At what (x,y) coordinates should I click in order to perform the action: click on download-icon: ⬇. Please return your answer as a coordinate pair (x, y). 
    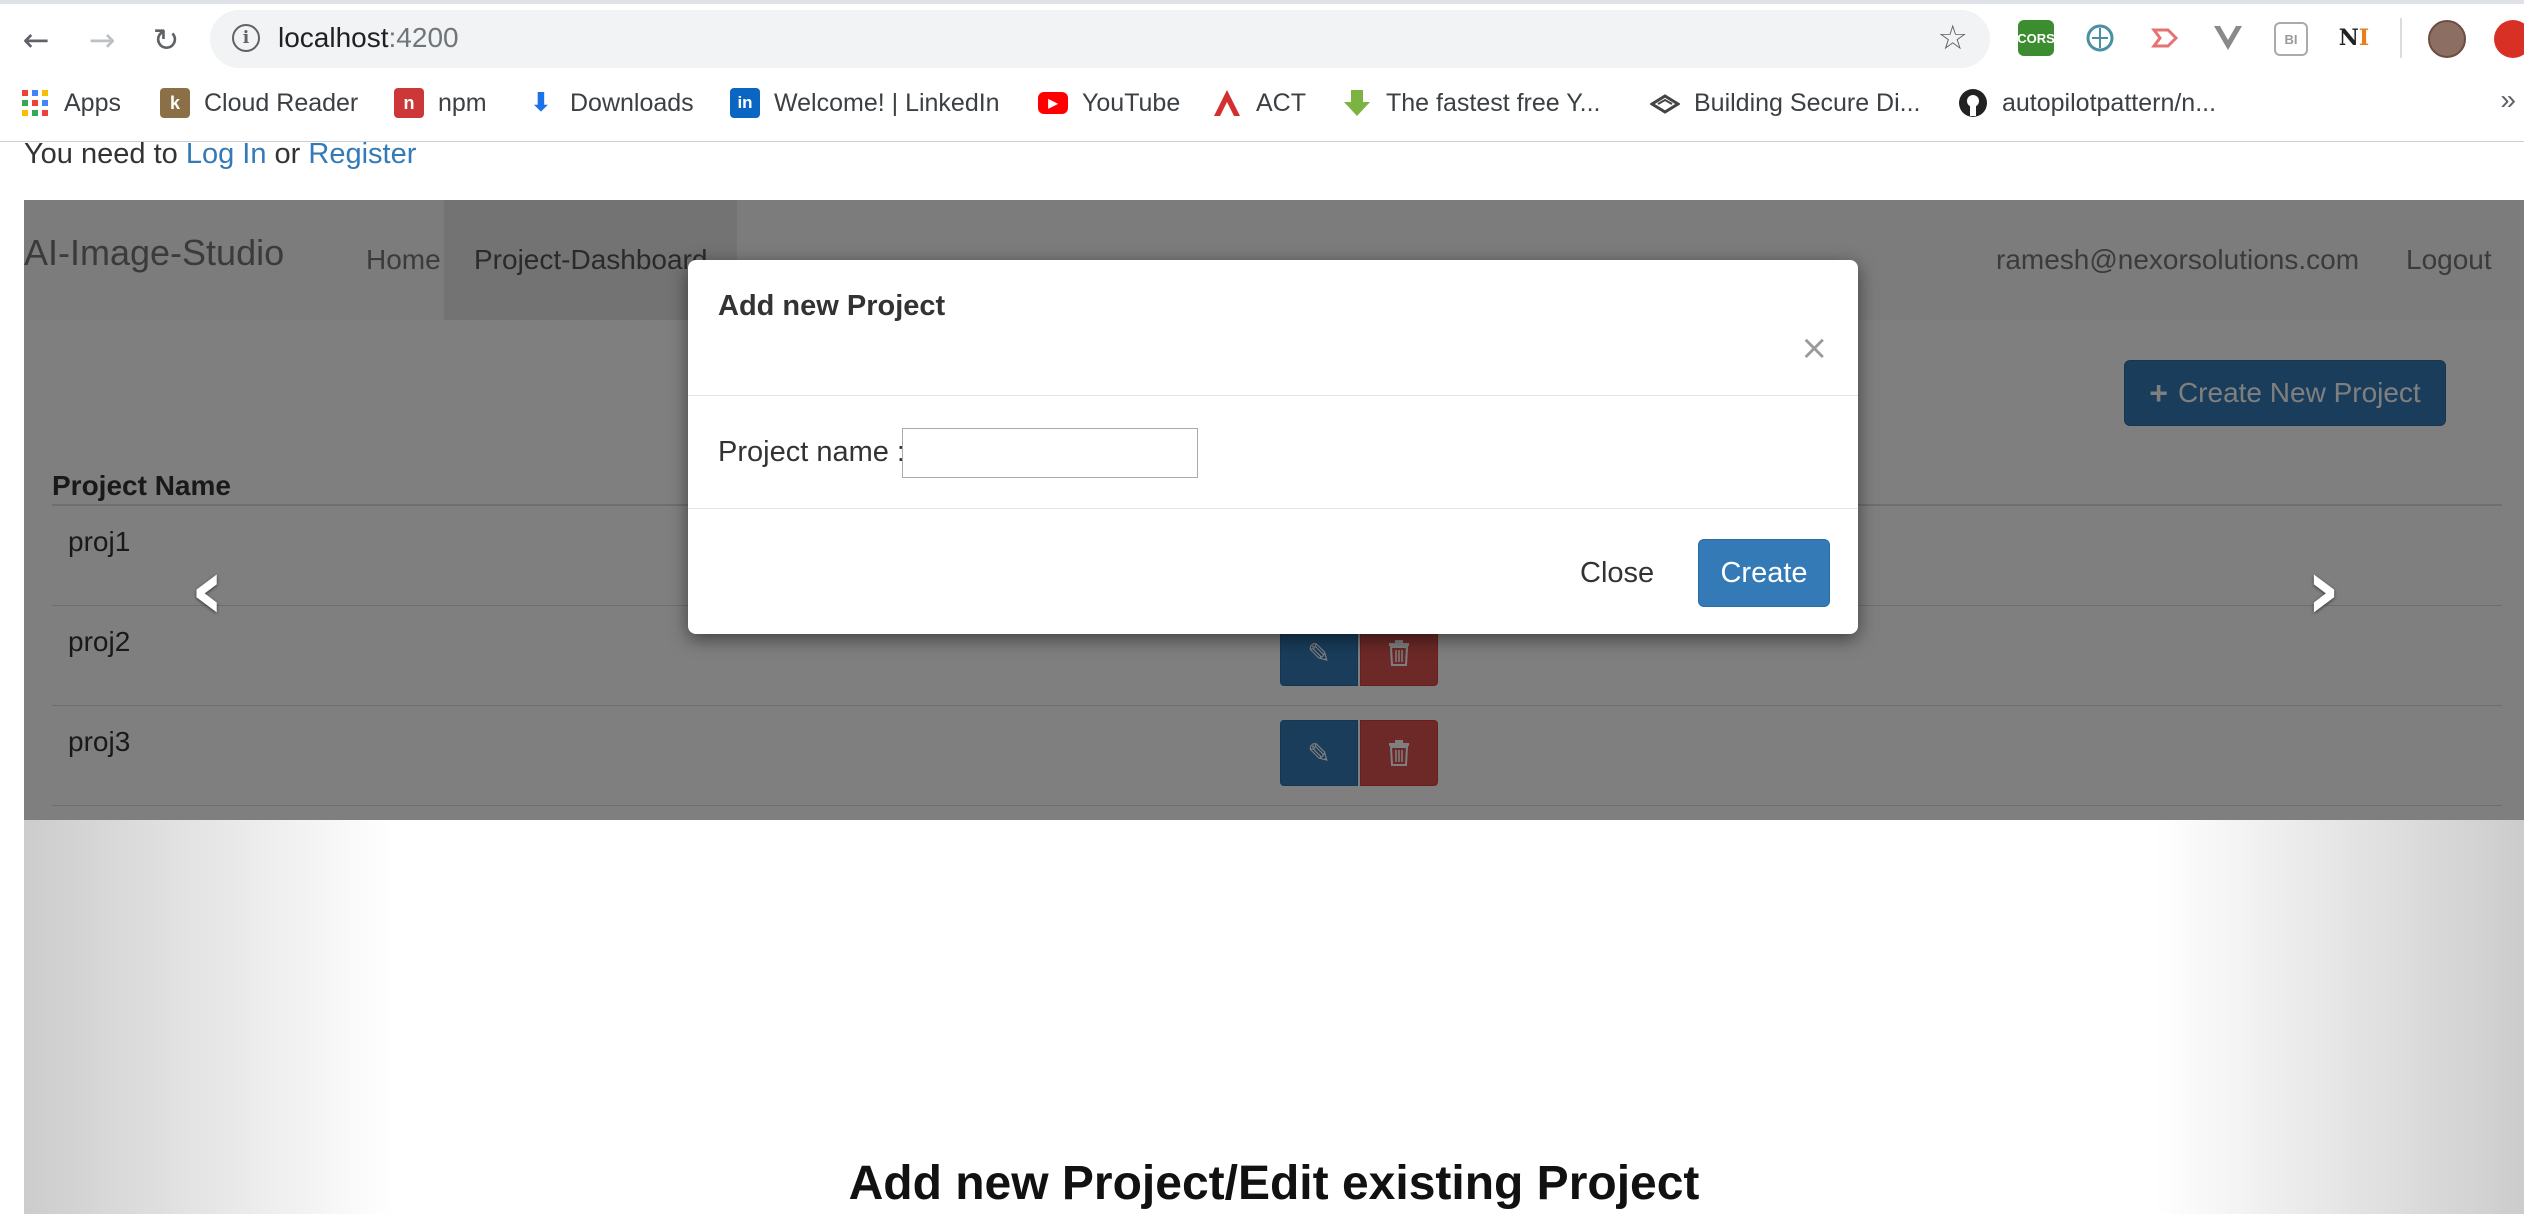
    Looking at the image, I should click on (541, 103).